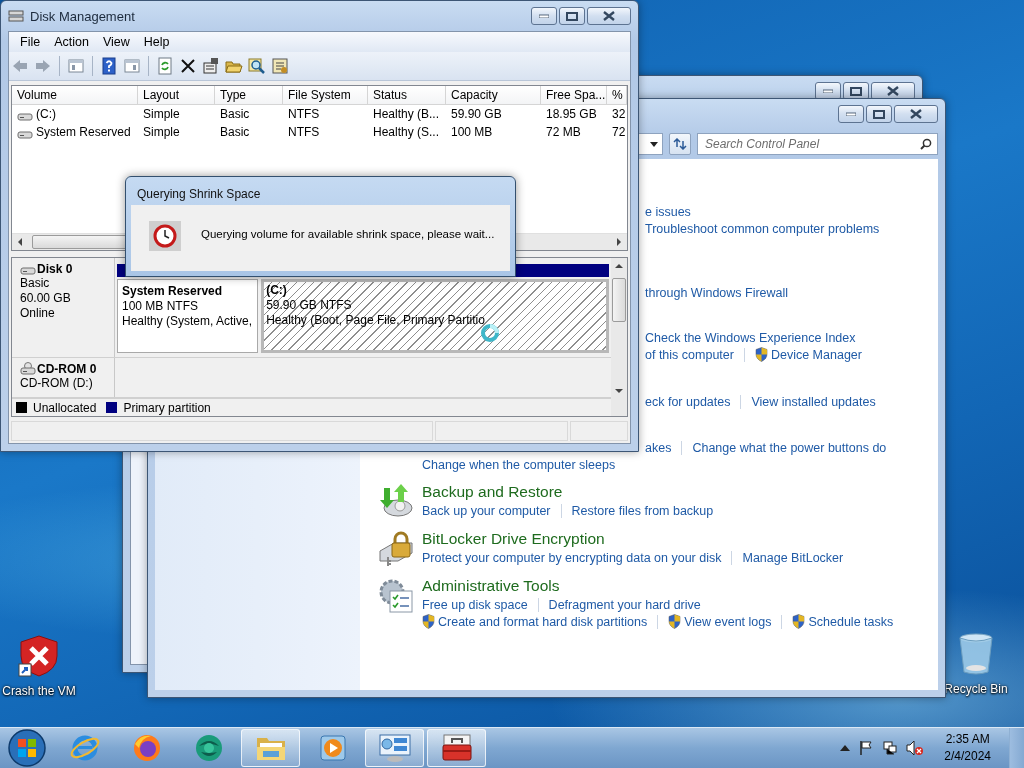 This screenshot has height=768, width=1024. Describe the element at coordinates (619, 337) in the screenshot. I see `vertical-scrollbar` at that location.